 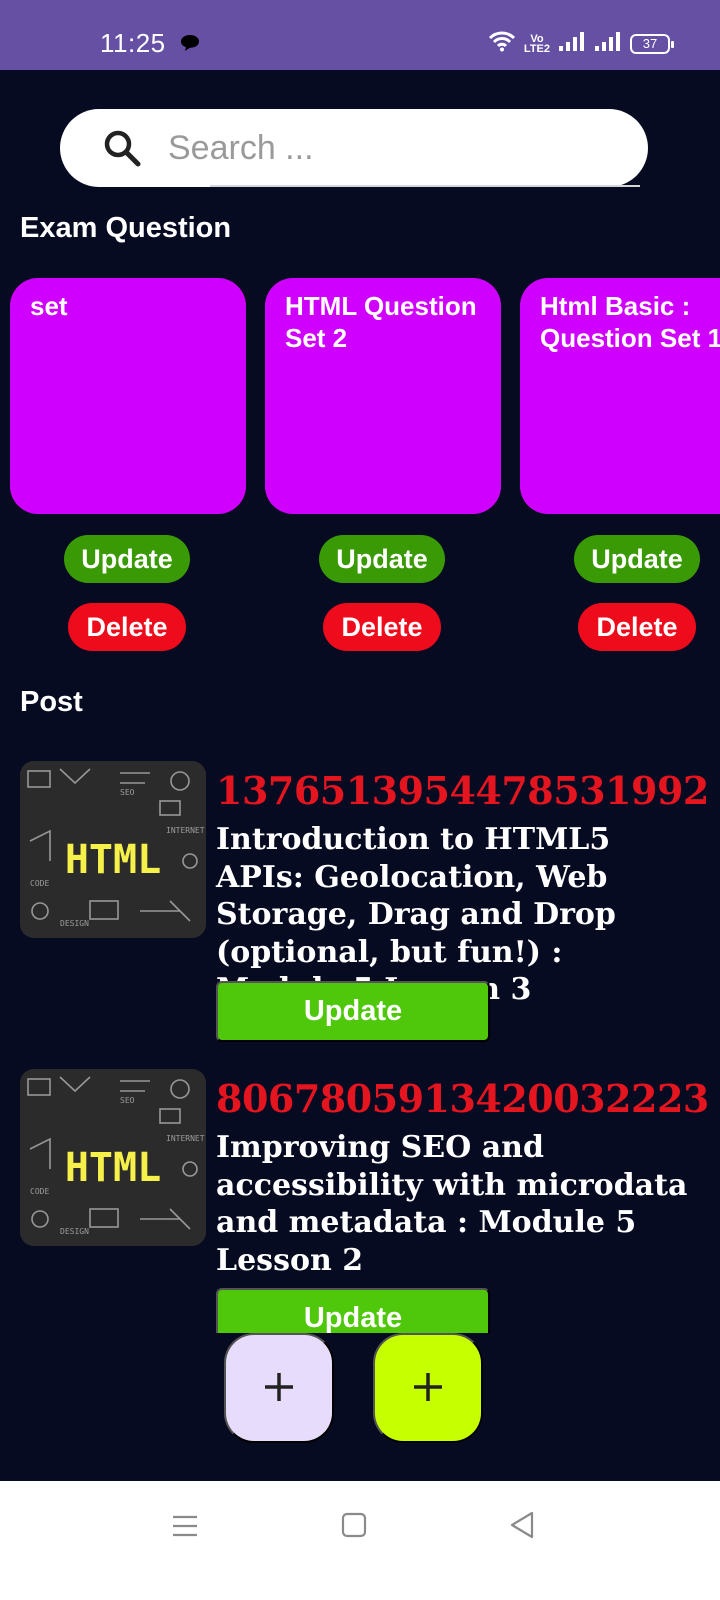 I want to click on exam-card: set, so click(x=128, y=396).